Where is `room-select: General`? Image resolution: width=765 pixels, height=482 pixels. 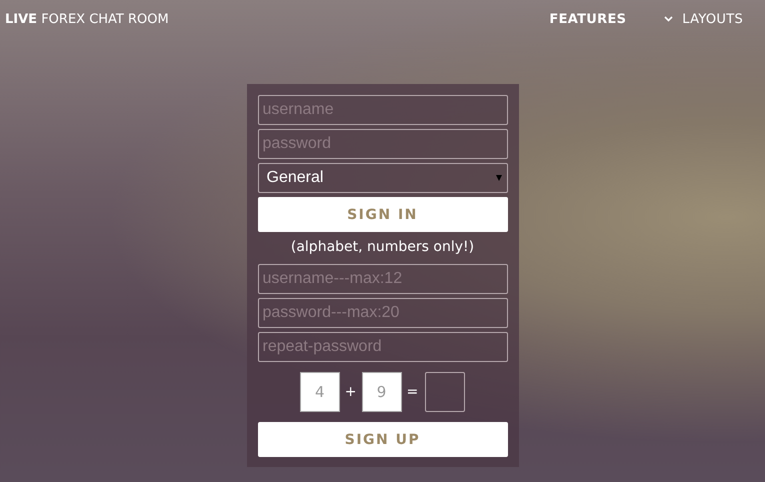 room-select: General is located at coordinates (383, 178).